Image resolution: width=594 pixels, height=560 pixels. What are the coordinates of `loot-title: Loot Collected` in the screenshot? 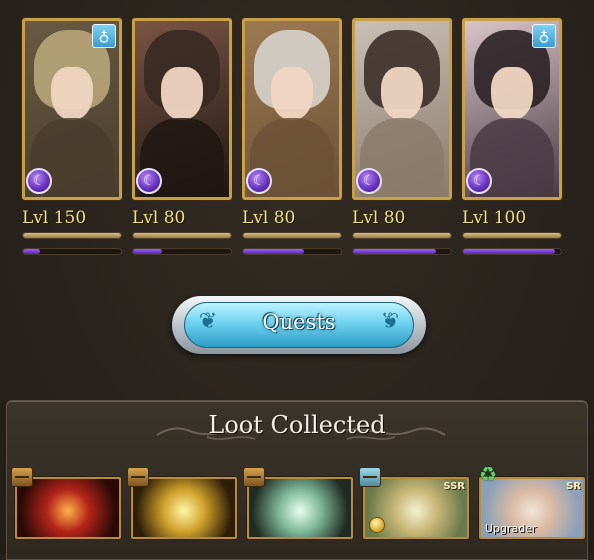 It's located at (297, 425).